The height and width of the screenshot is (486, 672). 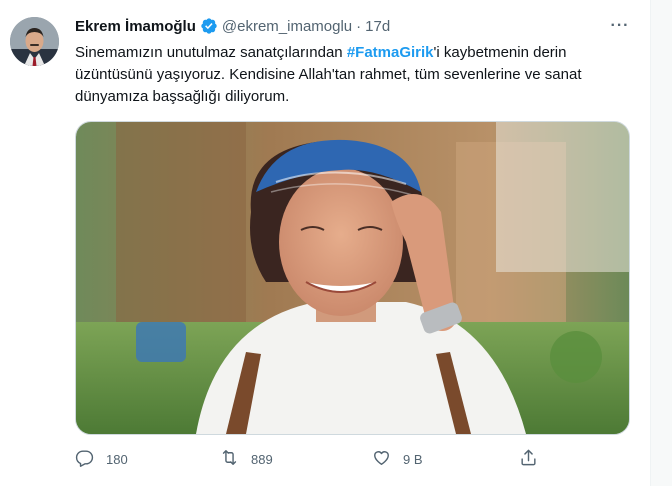 I want to click on retweet-button: 889, so click(x=246, y=459).